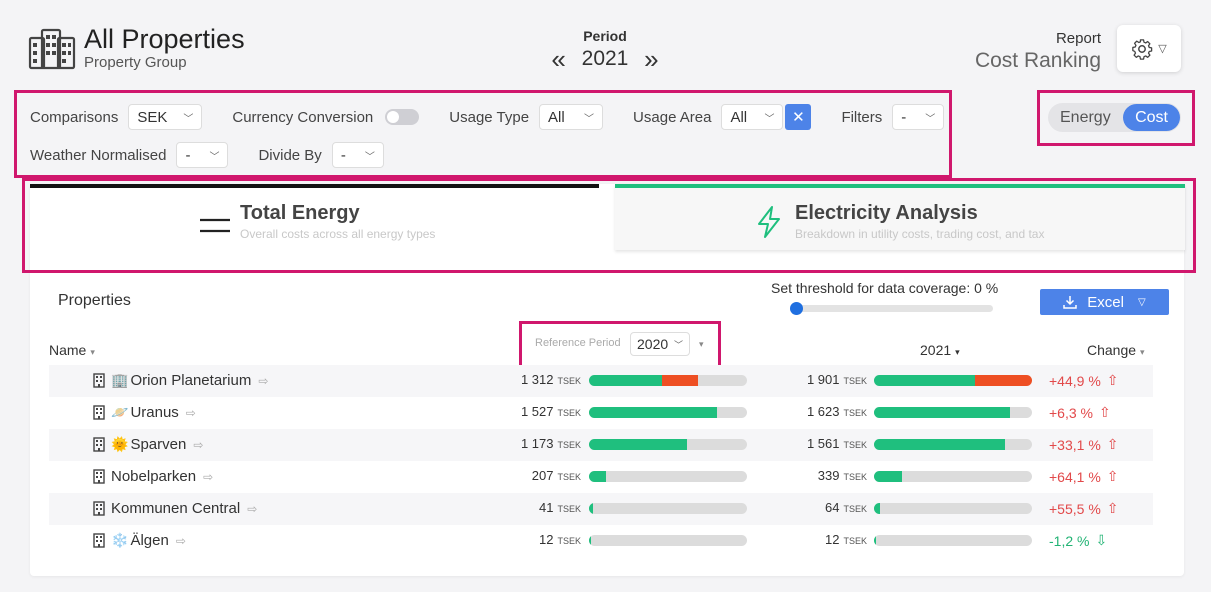  I want to click on divide-by-label: Divide By, so click(290, 155).